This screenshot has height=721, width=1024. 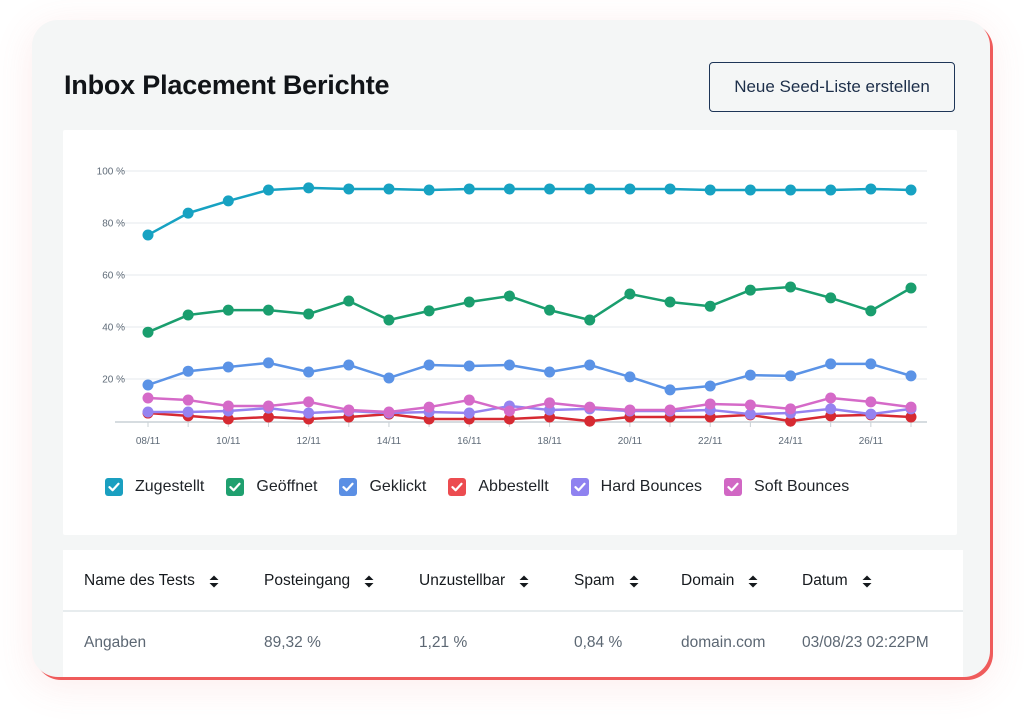 I want to click on y-tick-label: 100 %, so click(x=111, y=172).